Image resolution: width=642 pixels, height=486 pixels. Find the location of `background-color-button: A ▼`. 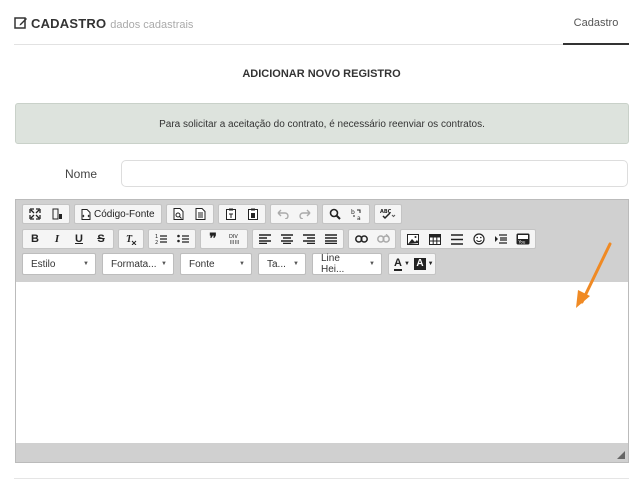

background-color-button: A ▼ is located at coordinates (424, 264).